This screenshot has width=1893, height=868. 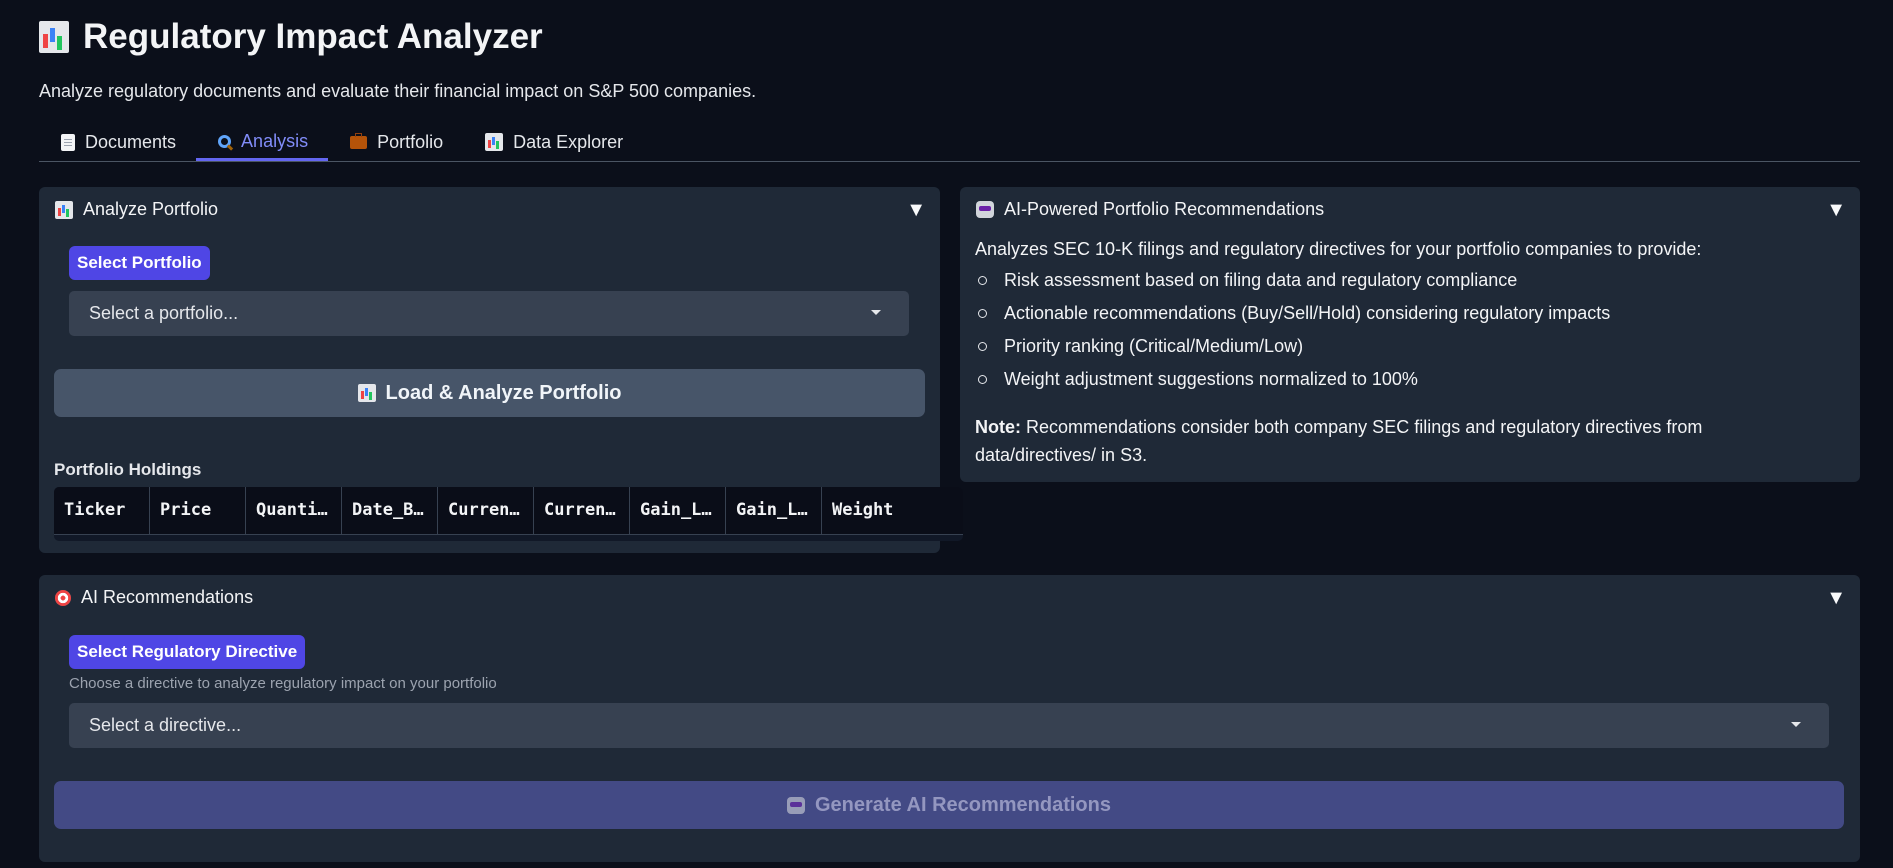 I want to click on tab-analysis: Analysis, so click(x=262, y=142).